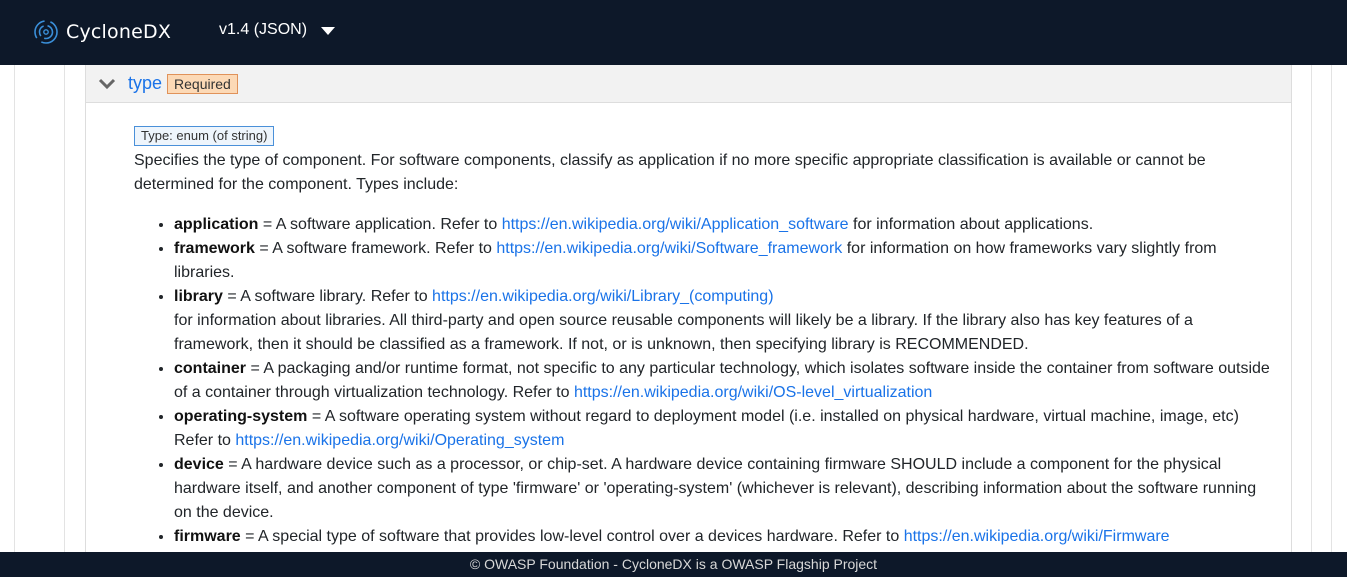 This screenshot has width=1347, height=577. What do you see at coordinates (263, 29) in the screenshot?
I see `version-label: v1.4 (JSON)` at bounding box center [263, 29].